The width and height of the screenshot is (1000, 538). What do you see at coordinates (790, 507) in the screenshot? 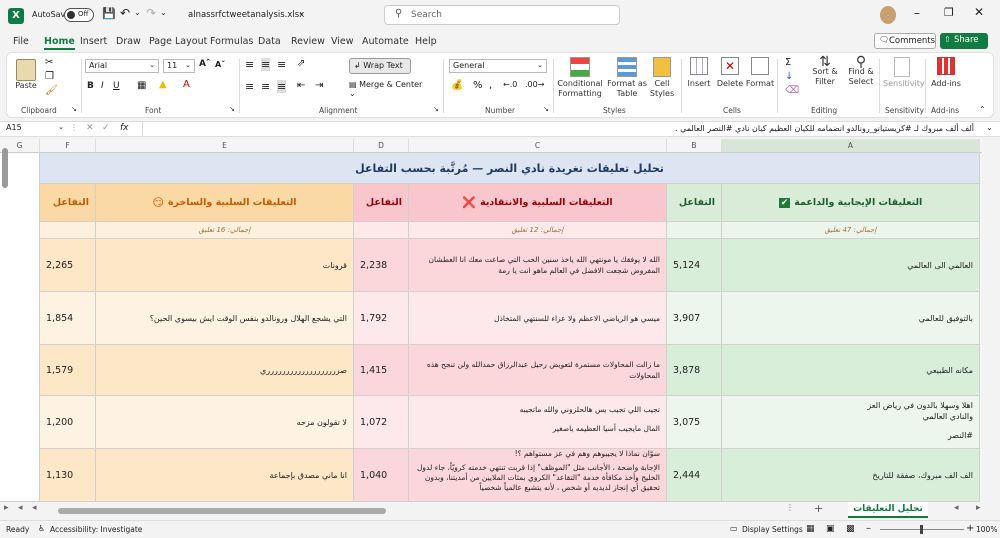
I see `sheet-options-icon: ⋮` at bounding box center [790, 507].